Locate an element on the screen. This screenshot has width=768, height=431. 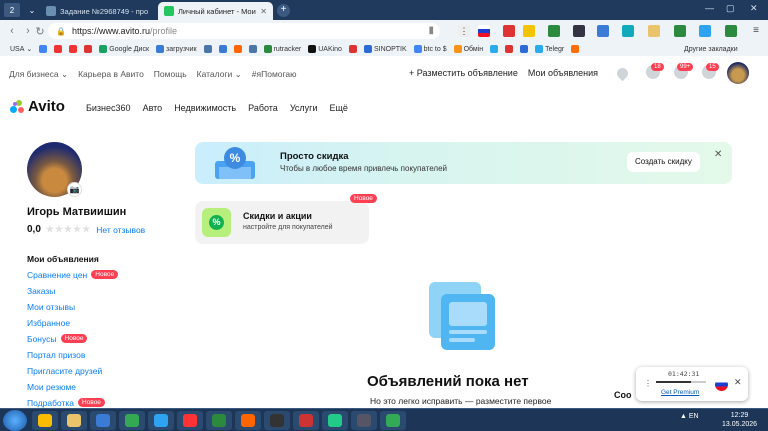
post-ad-button: + Разместить объявление is located at coordinates (463, 73).